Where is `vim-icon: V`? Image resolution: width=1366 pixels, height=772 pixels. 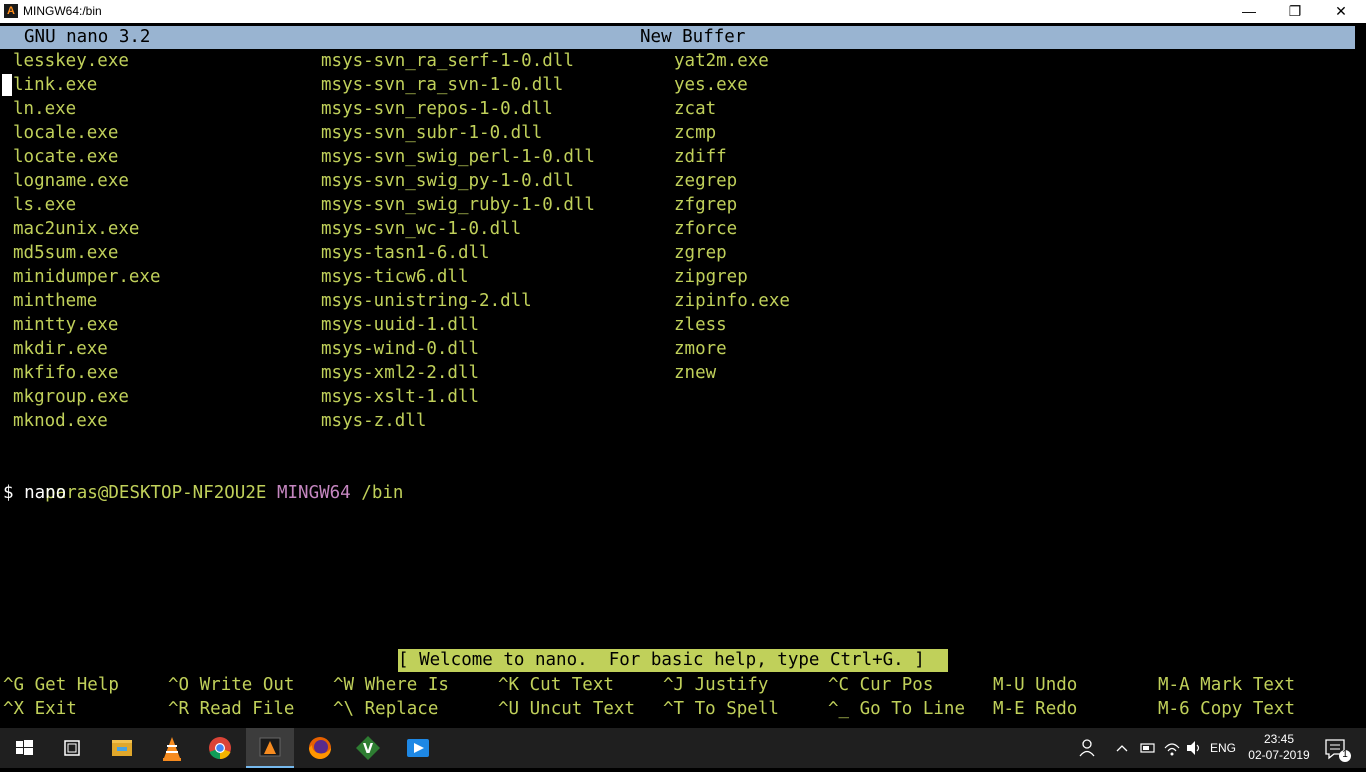
vim-icon: V is located at coordinates (368, 748).